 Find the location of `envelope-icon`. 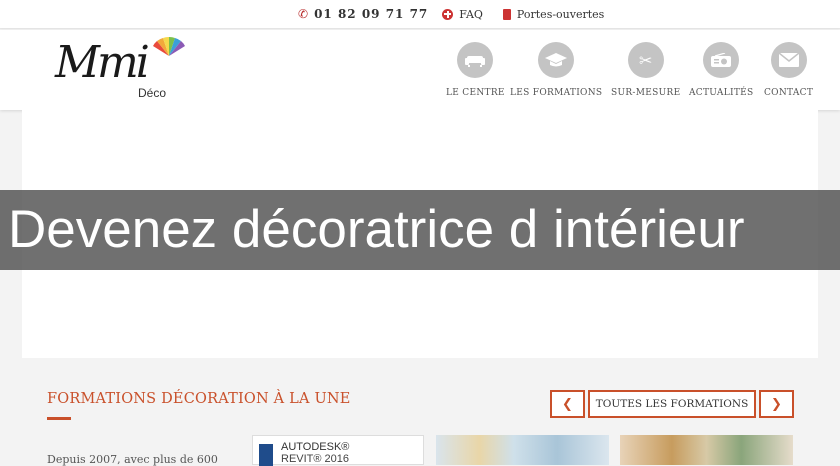

envelope-icon is located at coordinates (788, 60).